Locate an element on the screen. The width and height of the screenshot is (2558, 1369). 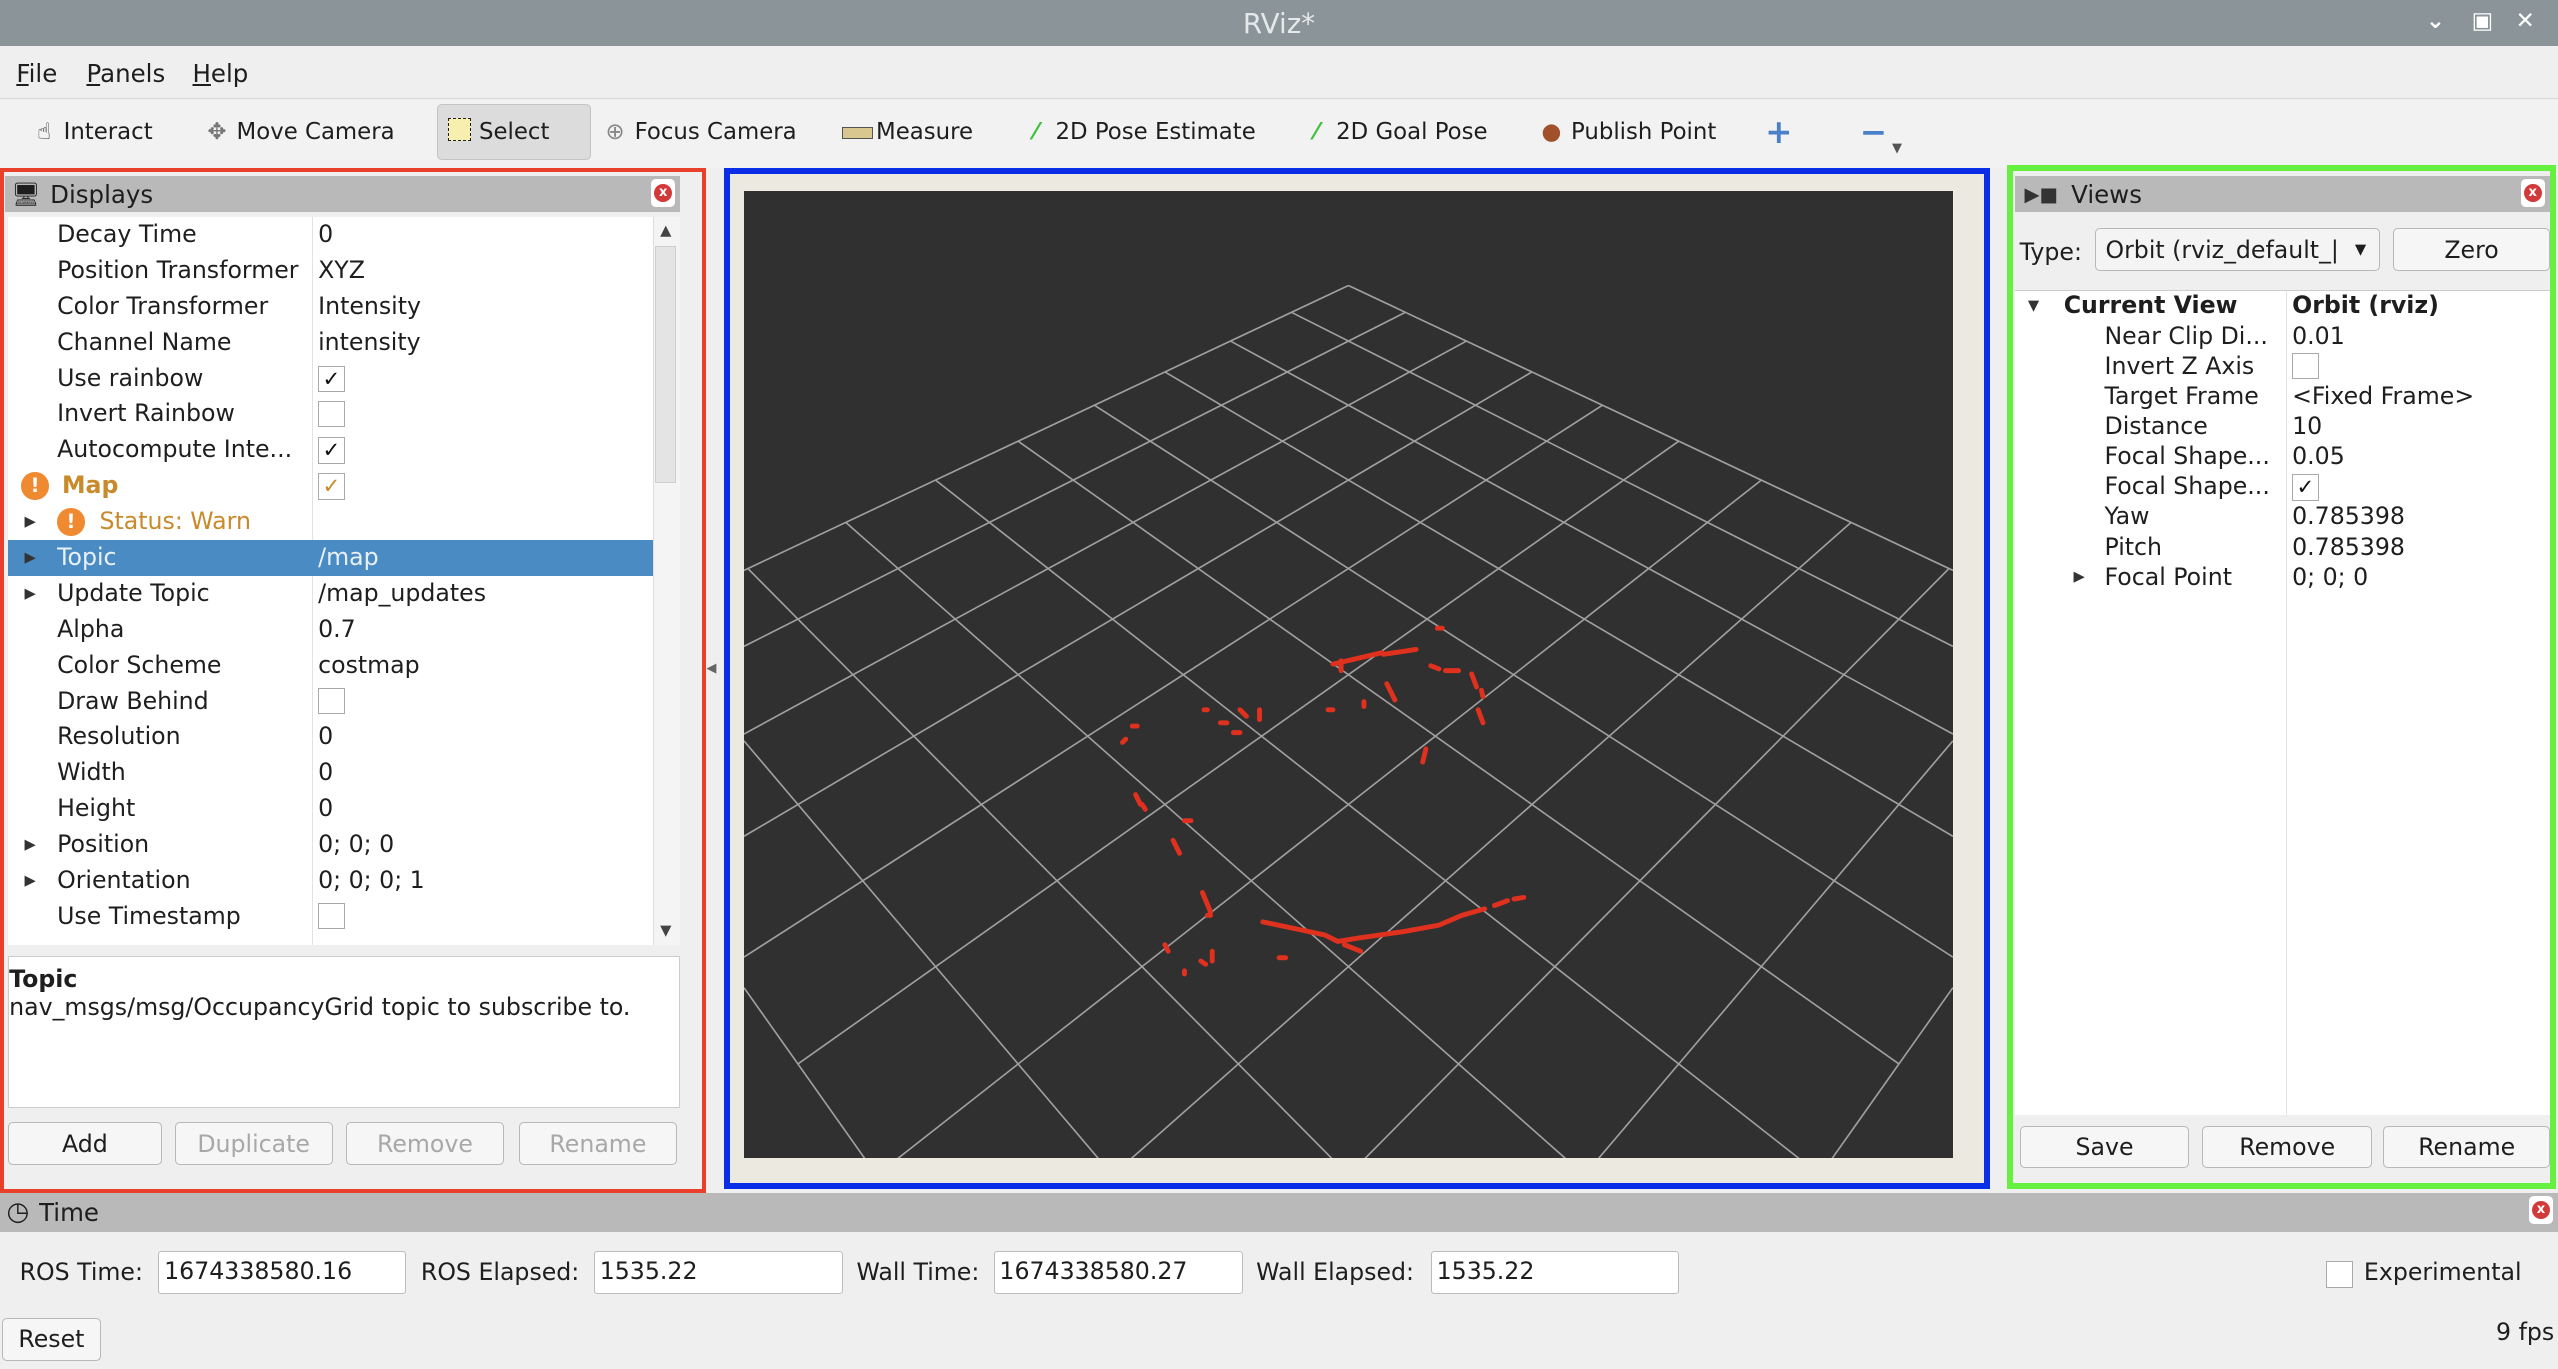
property-row: ▶ Position 0; 0; 0 is located at coordinates (330, 845).